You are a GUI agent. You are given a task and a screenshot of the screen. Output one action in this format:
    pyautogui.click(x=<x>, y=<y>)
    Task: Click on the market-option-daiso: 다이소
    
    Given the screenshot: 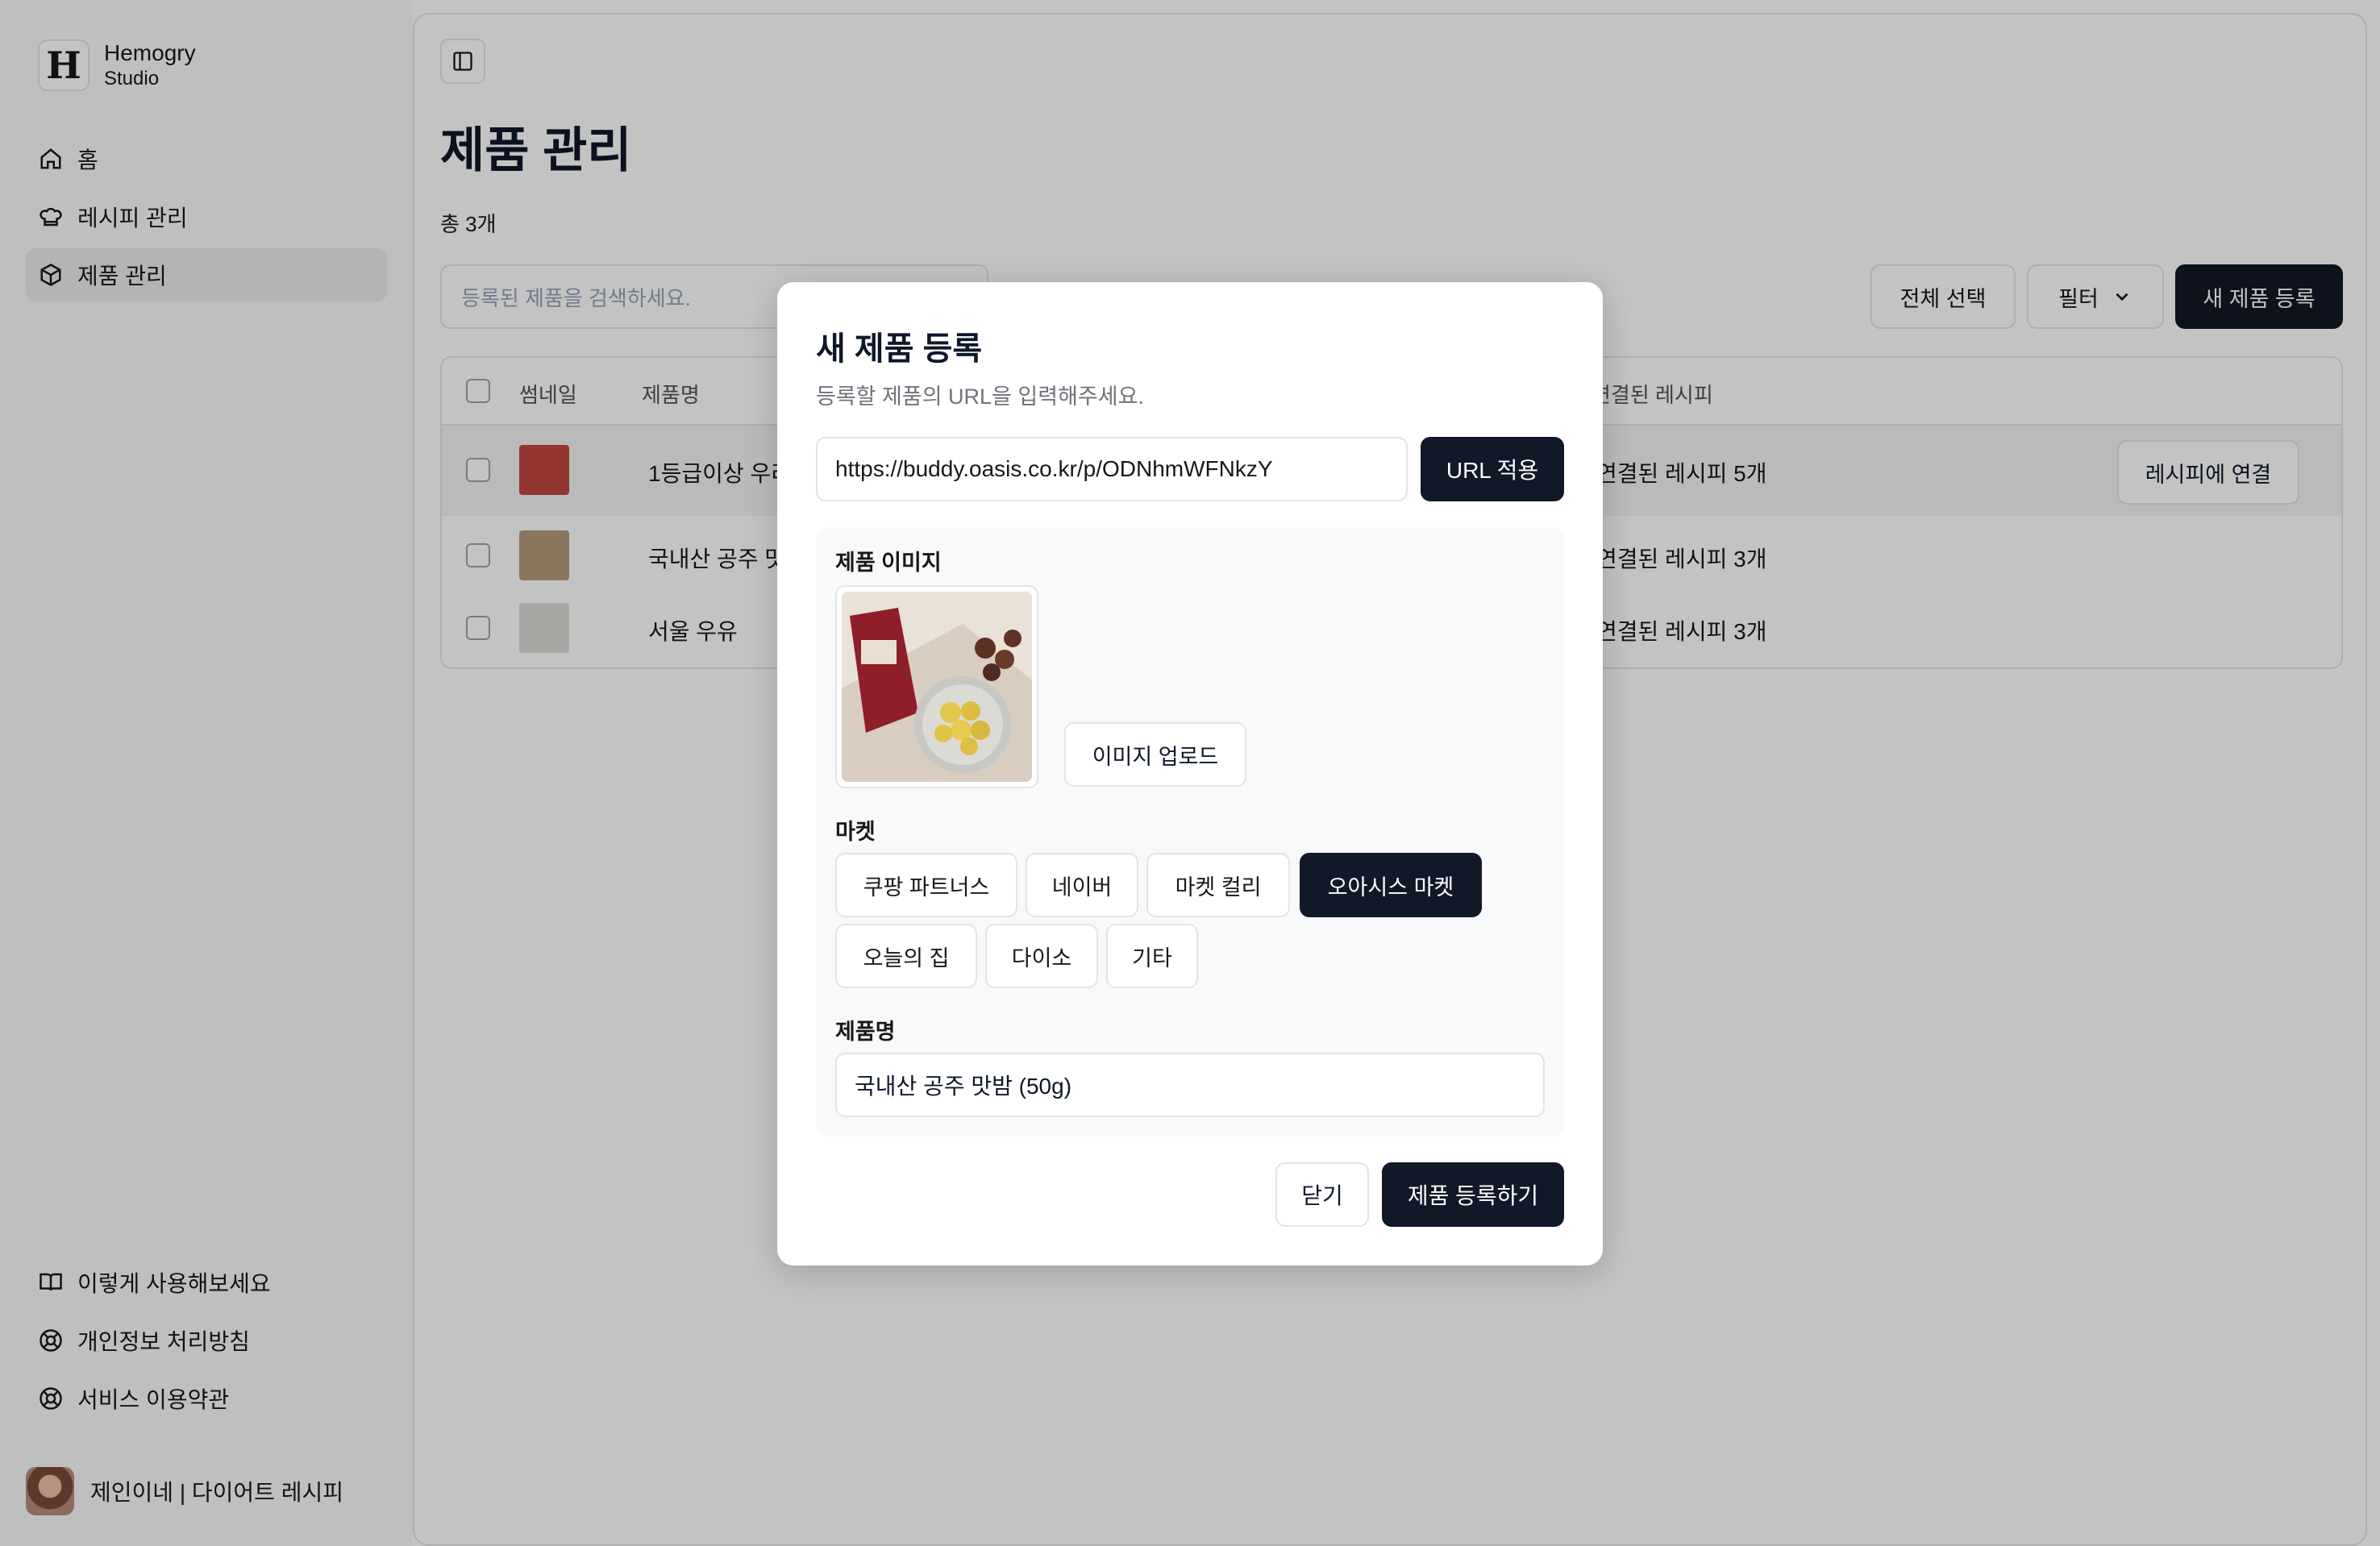 What is the action you would take?
    pyautogui.click(x=1041, y=956)
    